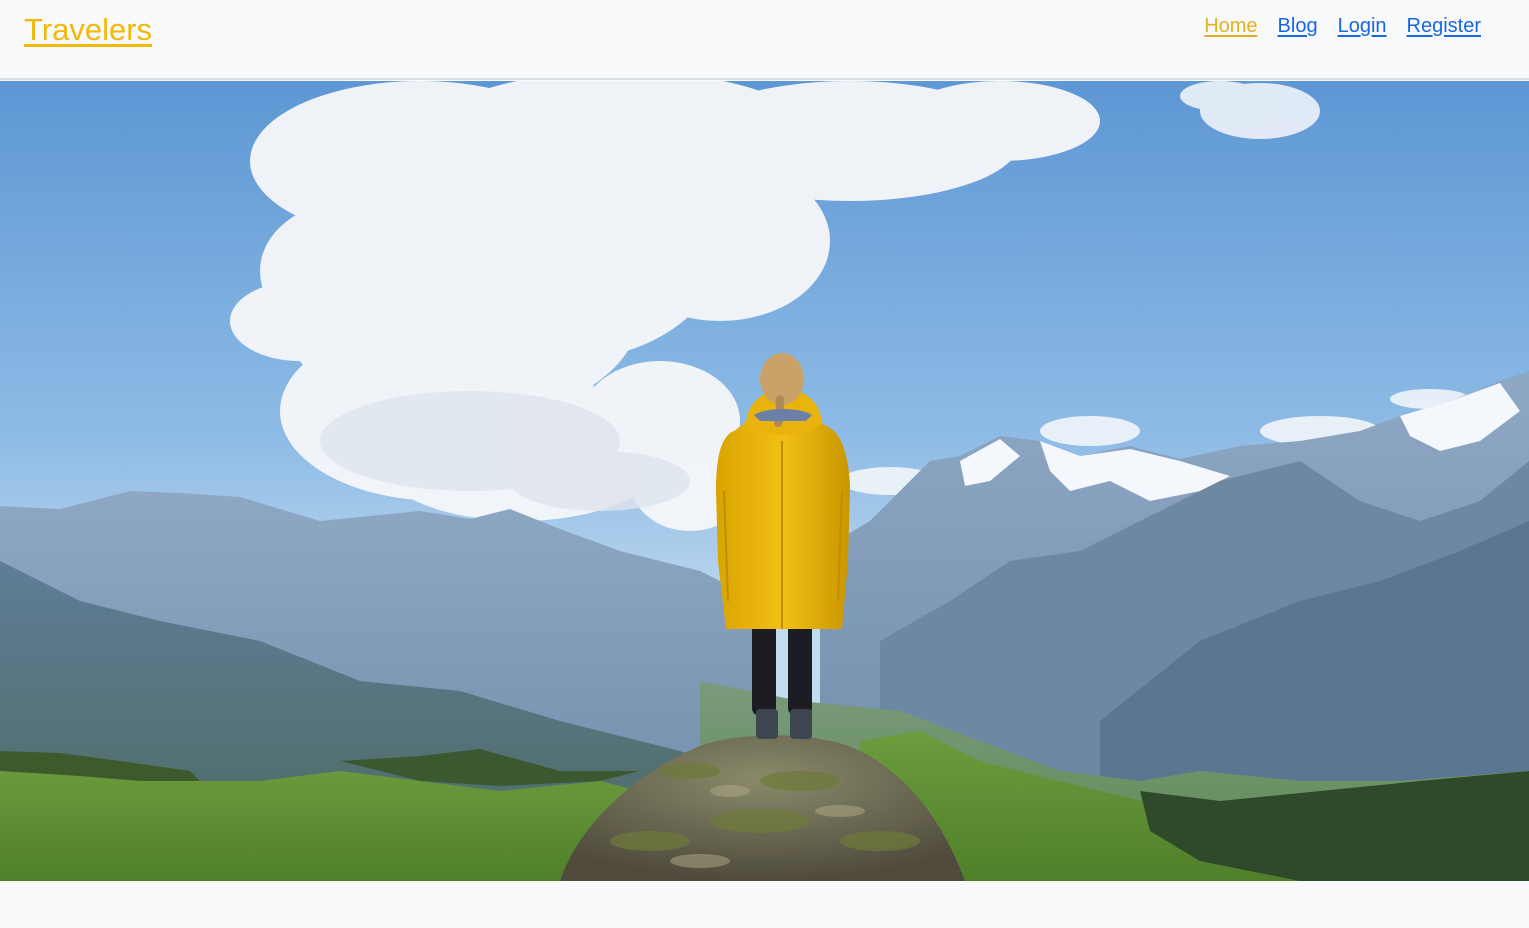 The image size is (1529, 928). I want to click on nav-links: Home Blog Login Register, so click(1342, 26).